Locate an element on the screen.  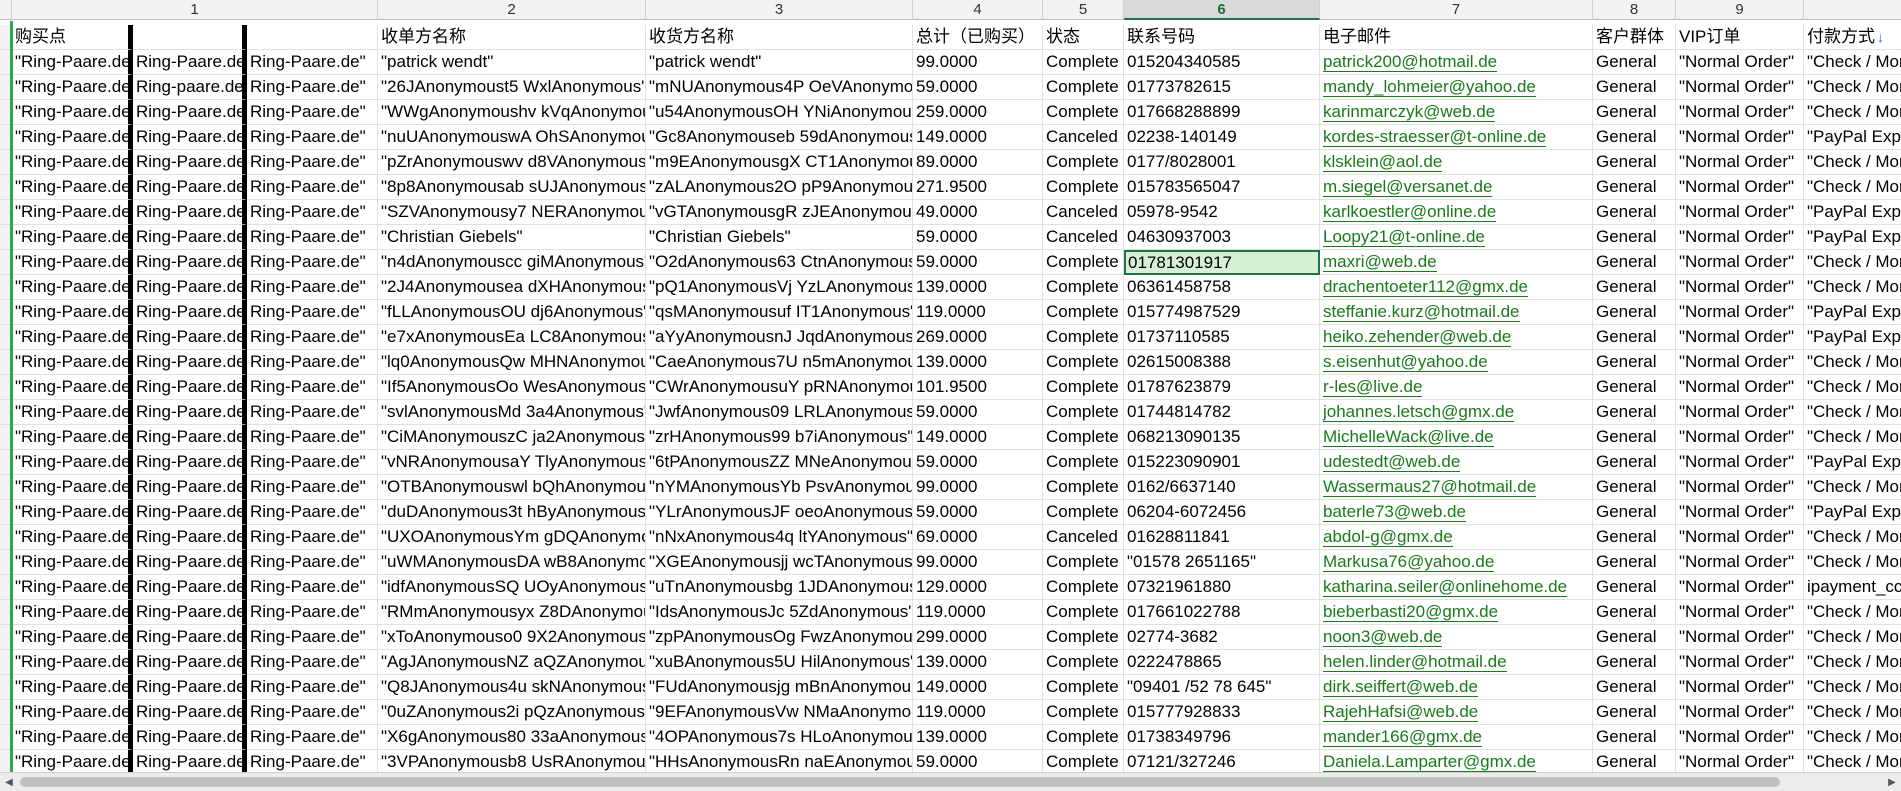
table-cell: 02238-140149 is located at coordinates (1222, 137).